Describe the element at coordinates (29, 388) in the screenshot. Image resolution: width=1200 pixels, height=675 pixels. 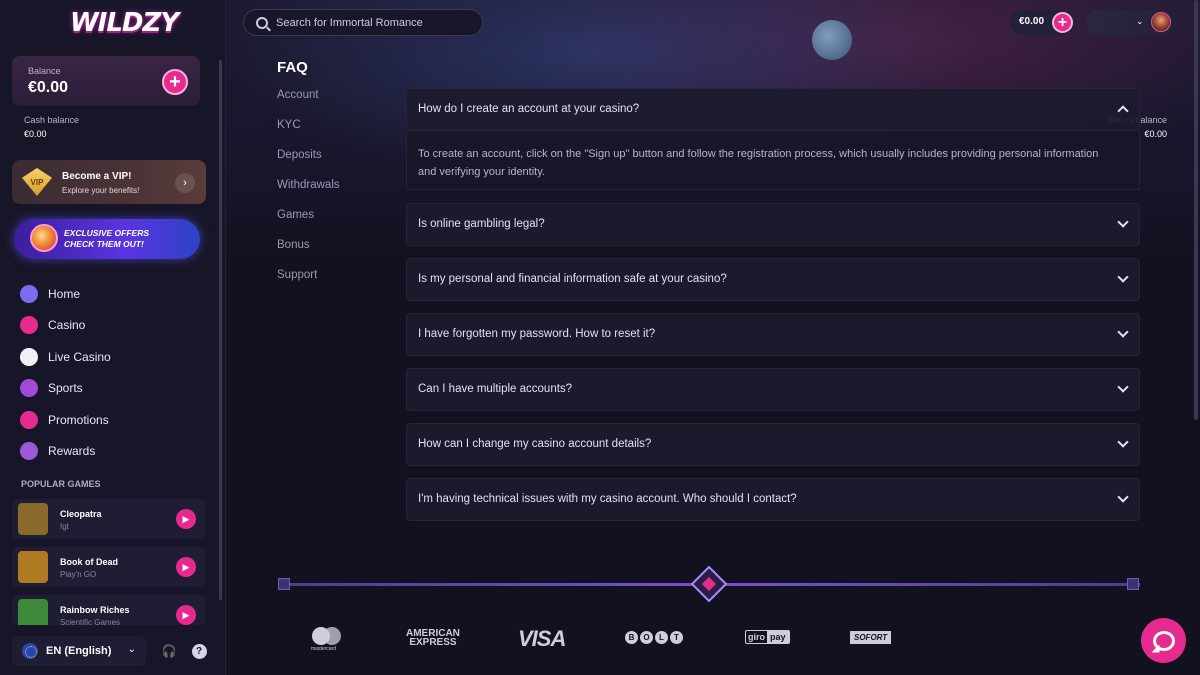
I see `soccer-ball-icon` at that location.